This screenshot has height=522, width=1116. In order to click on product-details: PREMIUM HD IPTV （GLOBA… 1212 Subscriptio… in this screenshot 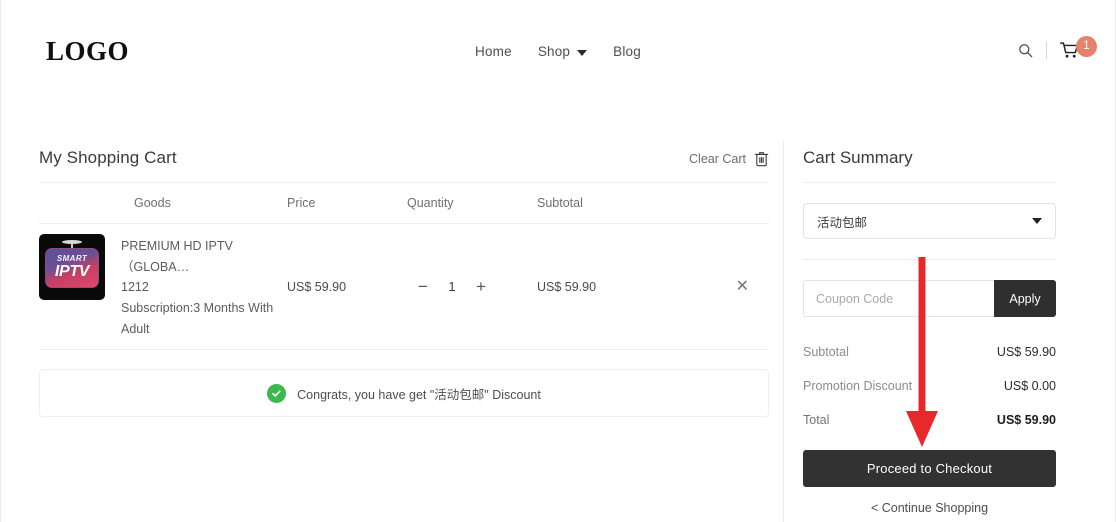, I will do `click(204, 286)`.